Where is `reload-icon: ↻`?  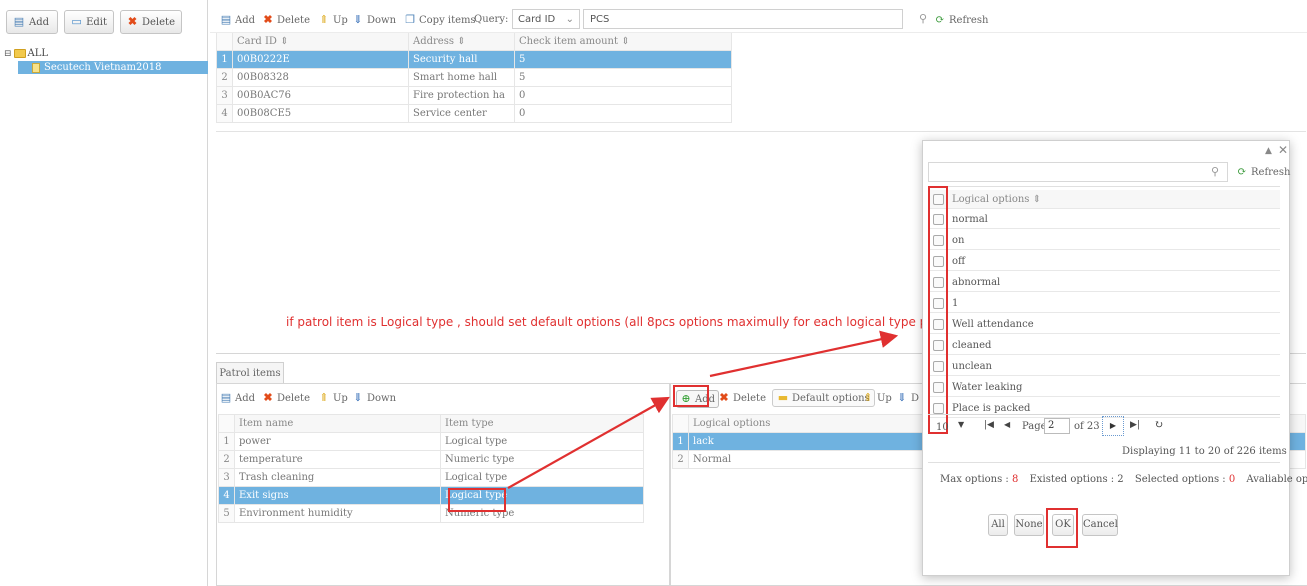 reload-icon: ↻ is located at coordinates (1158, 424).